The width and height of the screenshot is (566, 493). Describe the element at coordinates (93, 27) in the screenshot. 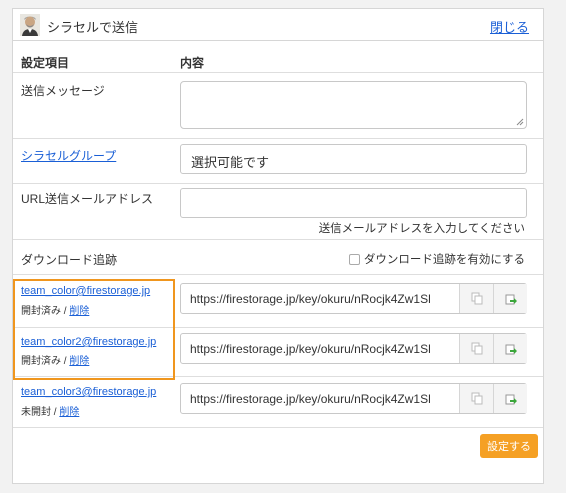

I see `panel-title: シラセルで送信` at that location.